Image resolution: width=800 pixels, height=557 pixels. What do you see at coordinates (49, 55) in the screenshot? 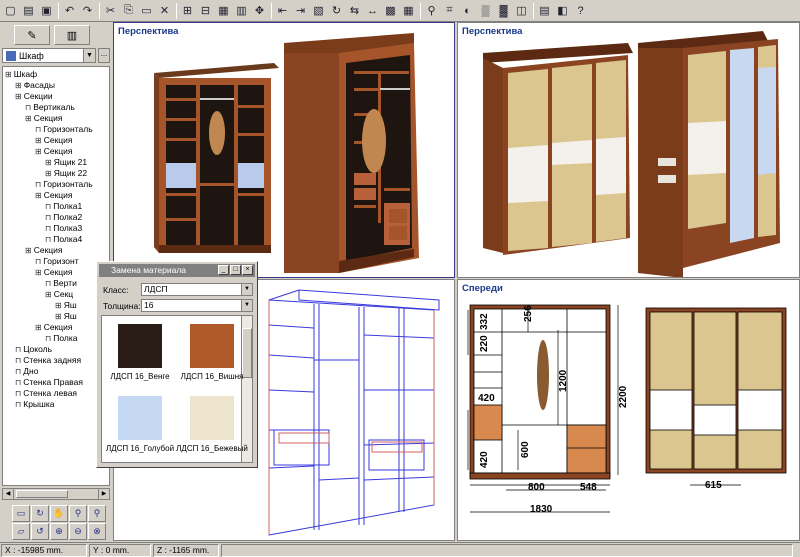
I see `object-combo: Шкаф ▼` at bounding box center [49, 55].